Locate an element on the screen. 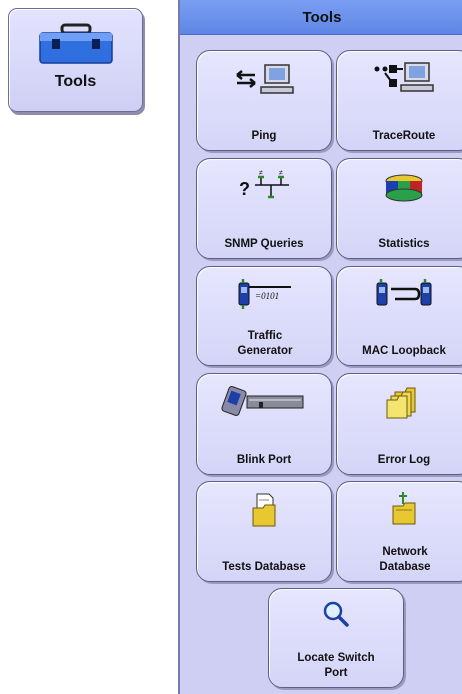 The image size is (462, 694). snmp-queries-button: ? ≠ ≠ SNMP Queries is located at coordinates (264, 208).